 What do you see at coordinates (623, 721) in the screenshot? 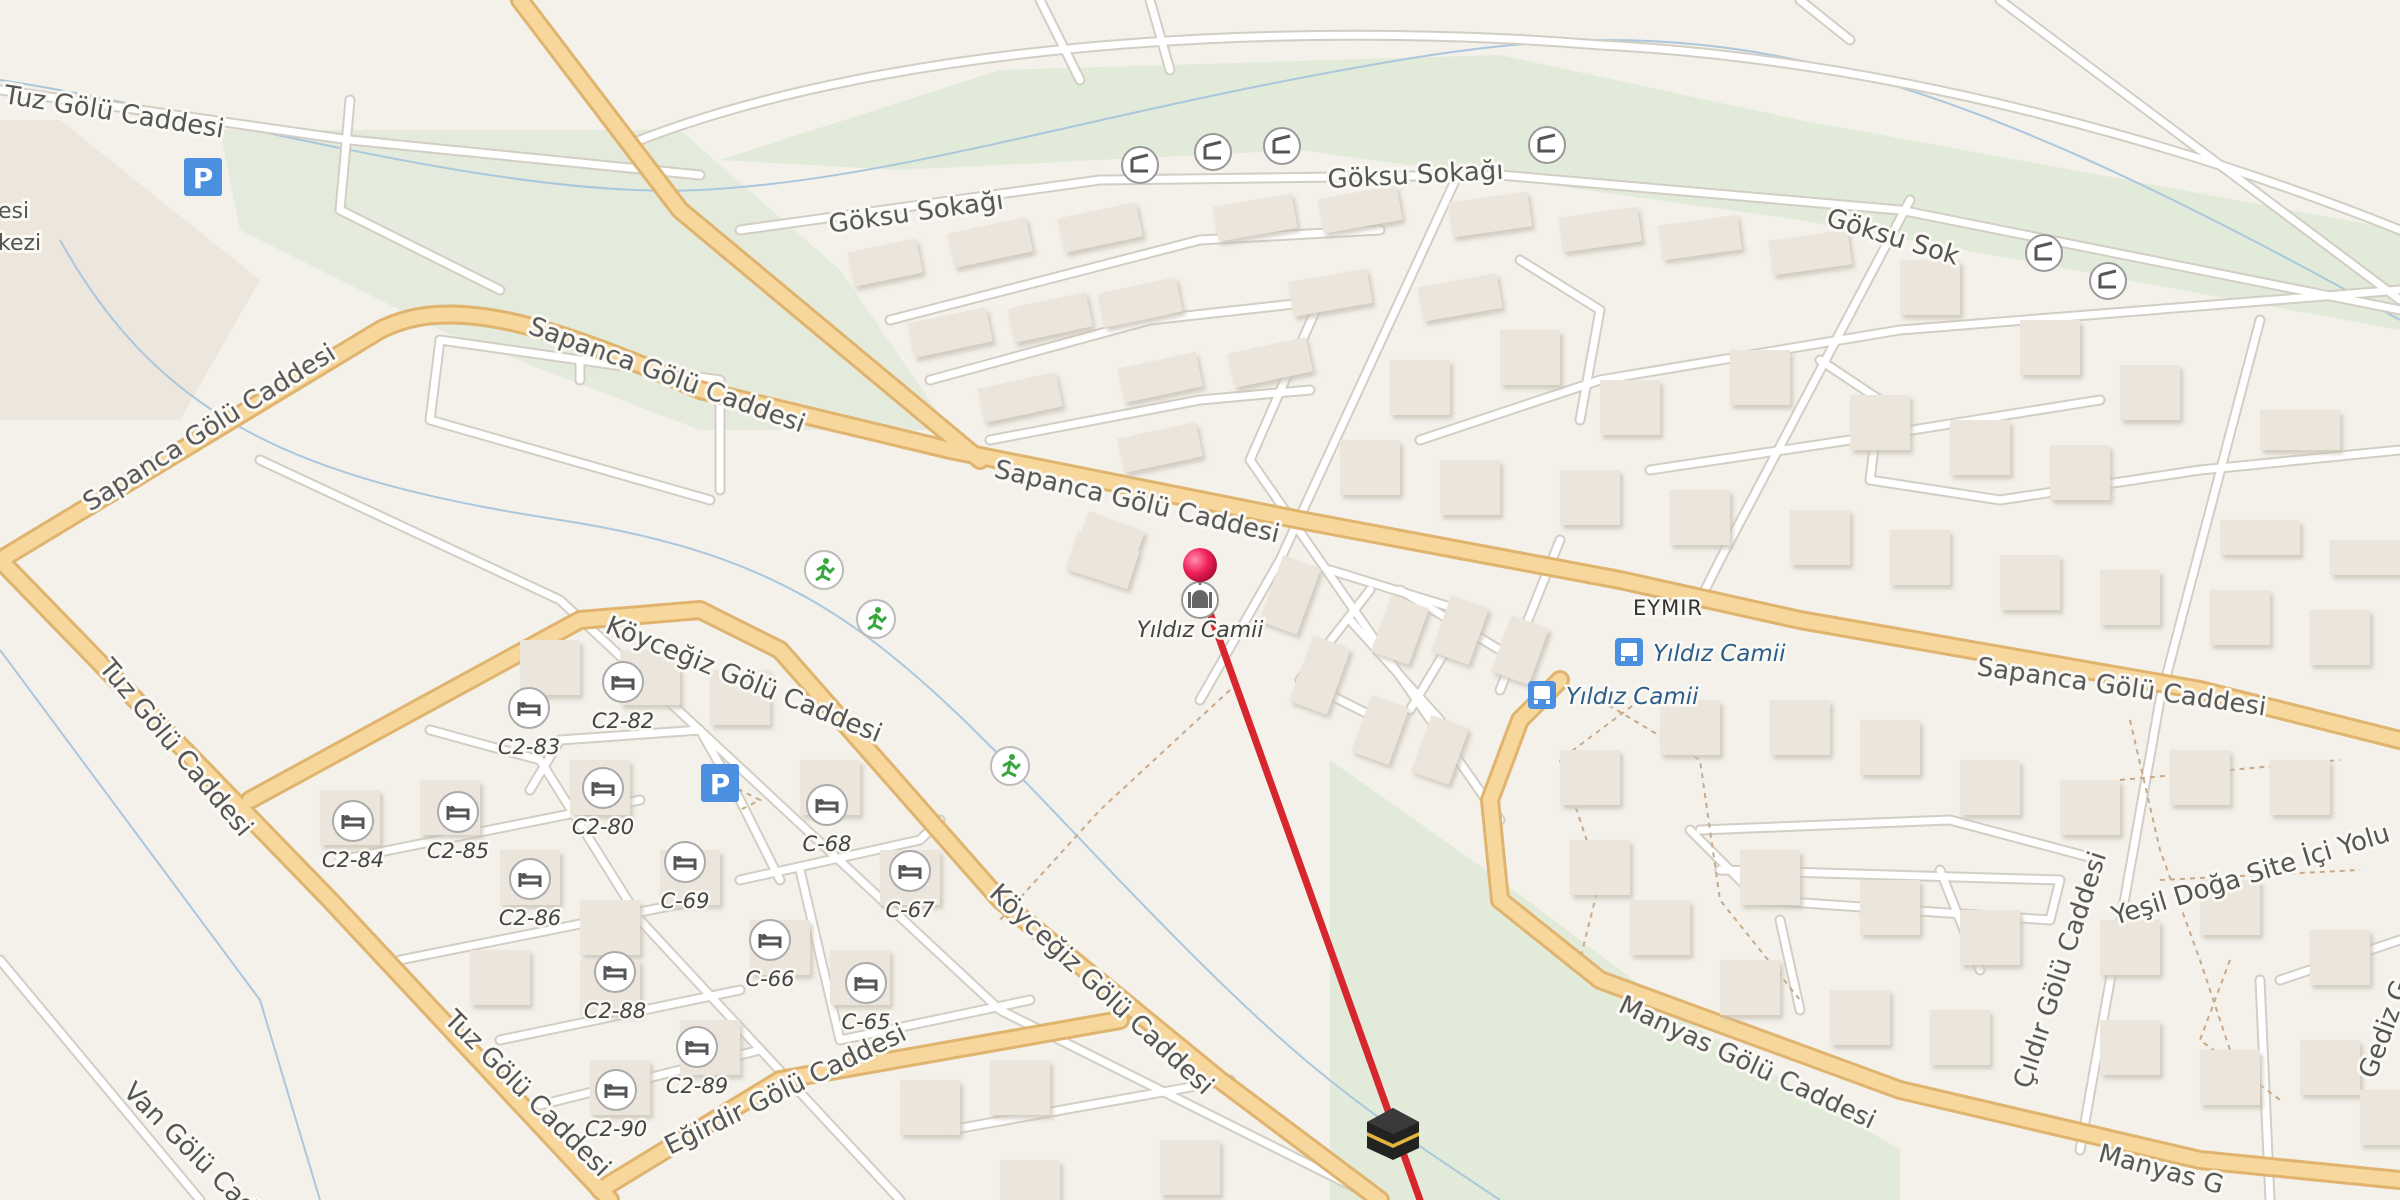
I see `hotel-label: C2-82` at bounding box center [623, 721].